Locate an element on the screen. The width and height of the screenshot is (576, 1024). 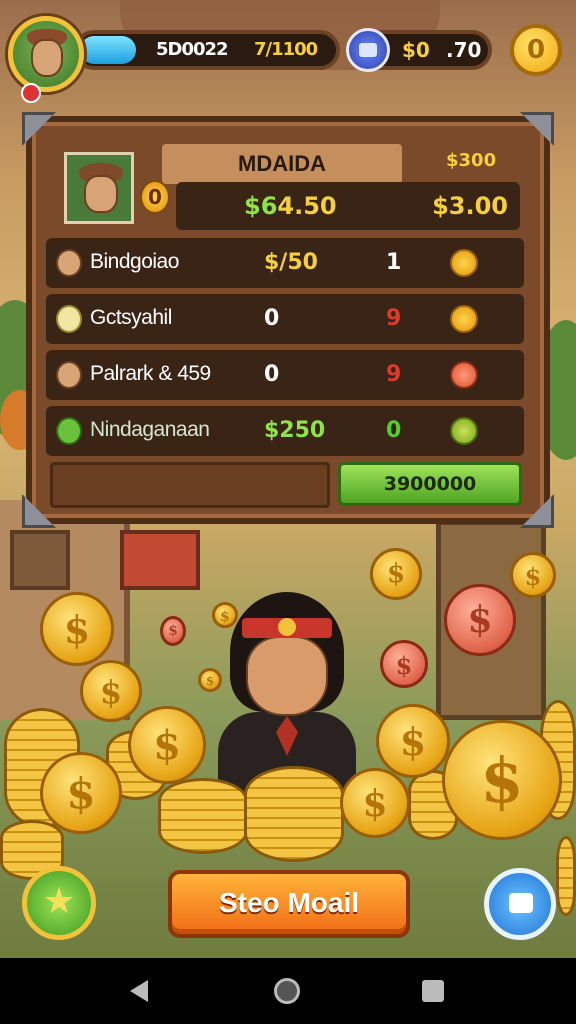
player-avatar is located at coordinates (46, 59).